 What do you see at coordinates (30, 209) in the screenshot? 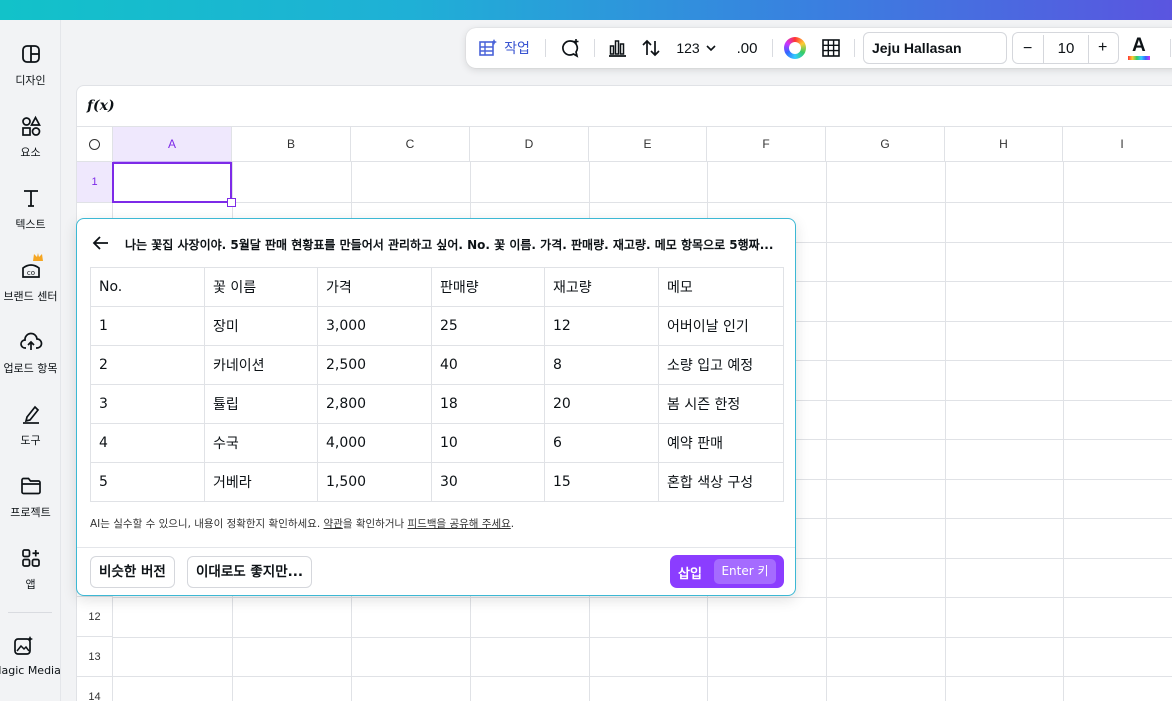
I see `sidebar-item-text: 텍스트` at bounding box center [30, 209].